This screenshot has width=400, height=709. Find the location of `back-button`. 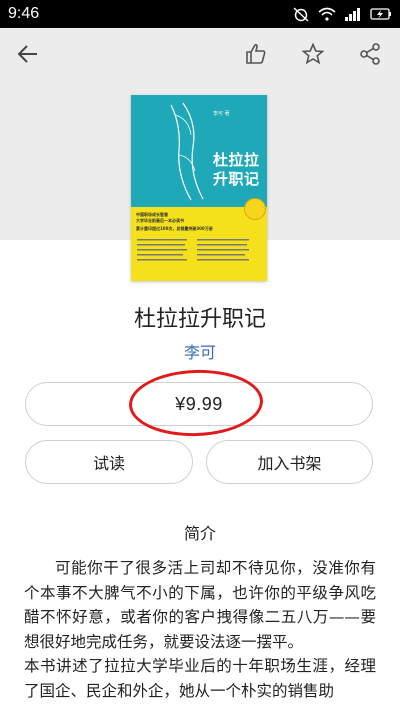

back-button is located at coordinates (28, 54).